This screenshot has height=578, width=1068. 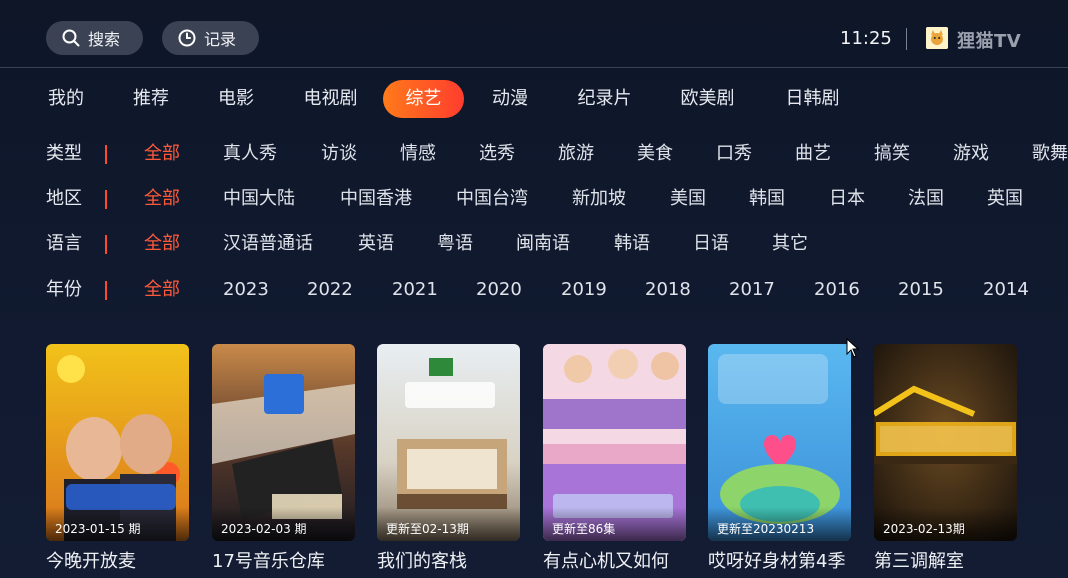 I want to click on episode-badge: 更新至02-13期, so click(x=448, y=524).